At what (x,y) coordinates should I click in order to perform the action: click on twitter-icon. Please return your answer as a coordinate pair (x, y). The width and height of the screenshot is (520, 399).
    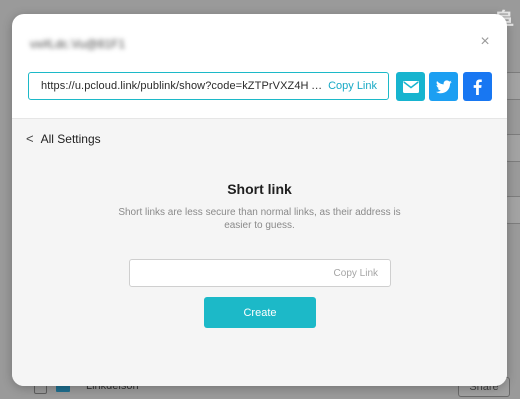
    Looking at the image, I should click on (443, 86).